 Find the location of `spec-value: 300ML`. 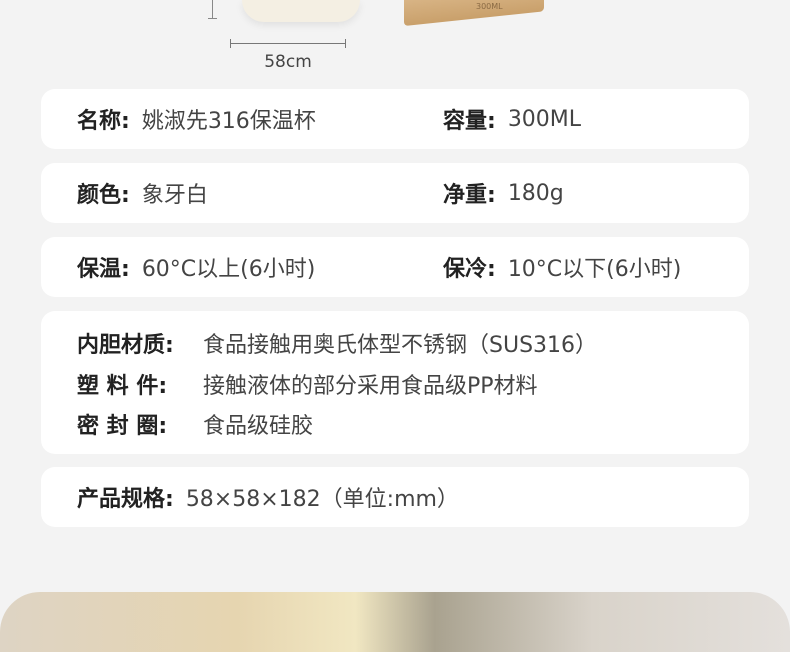

spec-value: 300ML is located at coordinates (544, 119).